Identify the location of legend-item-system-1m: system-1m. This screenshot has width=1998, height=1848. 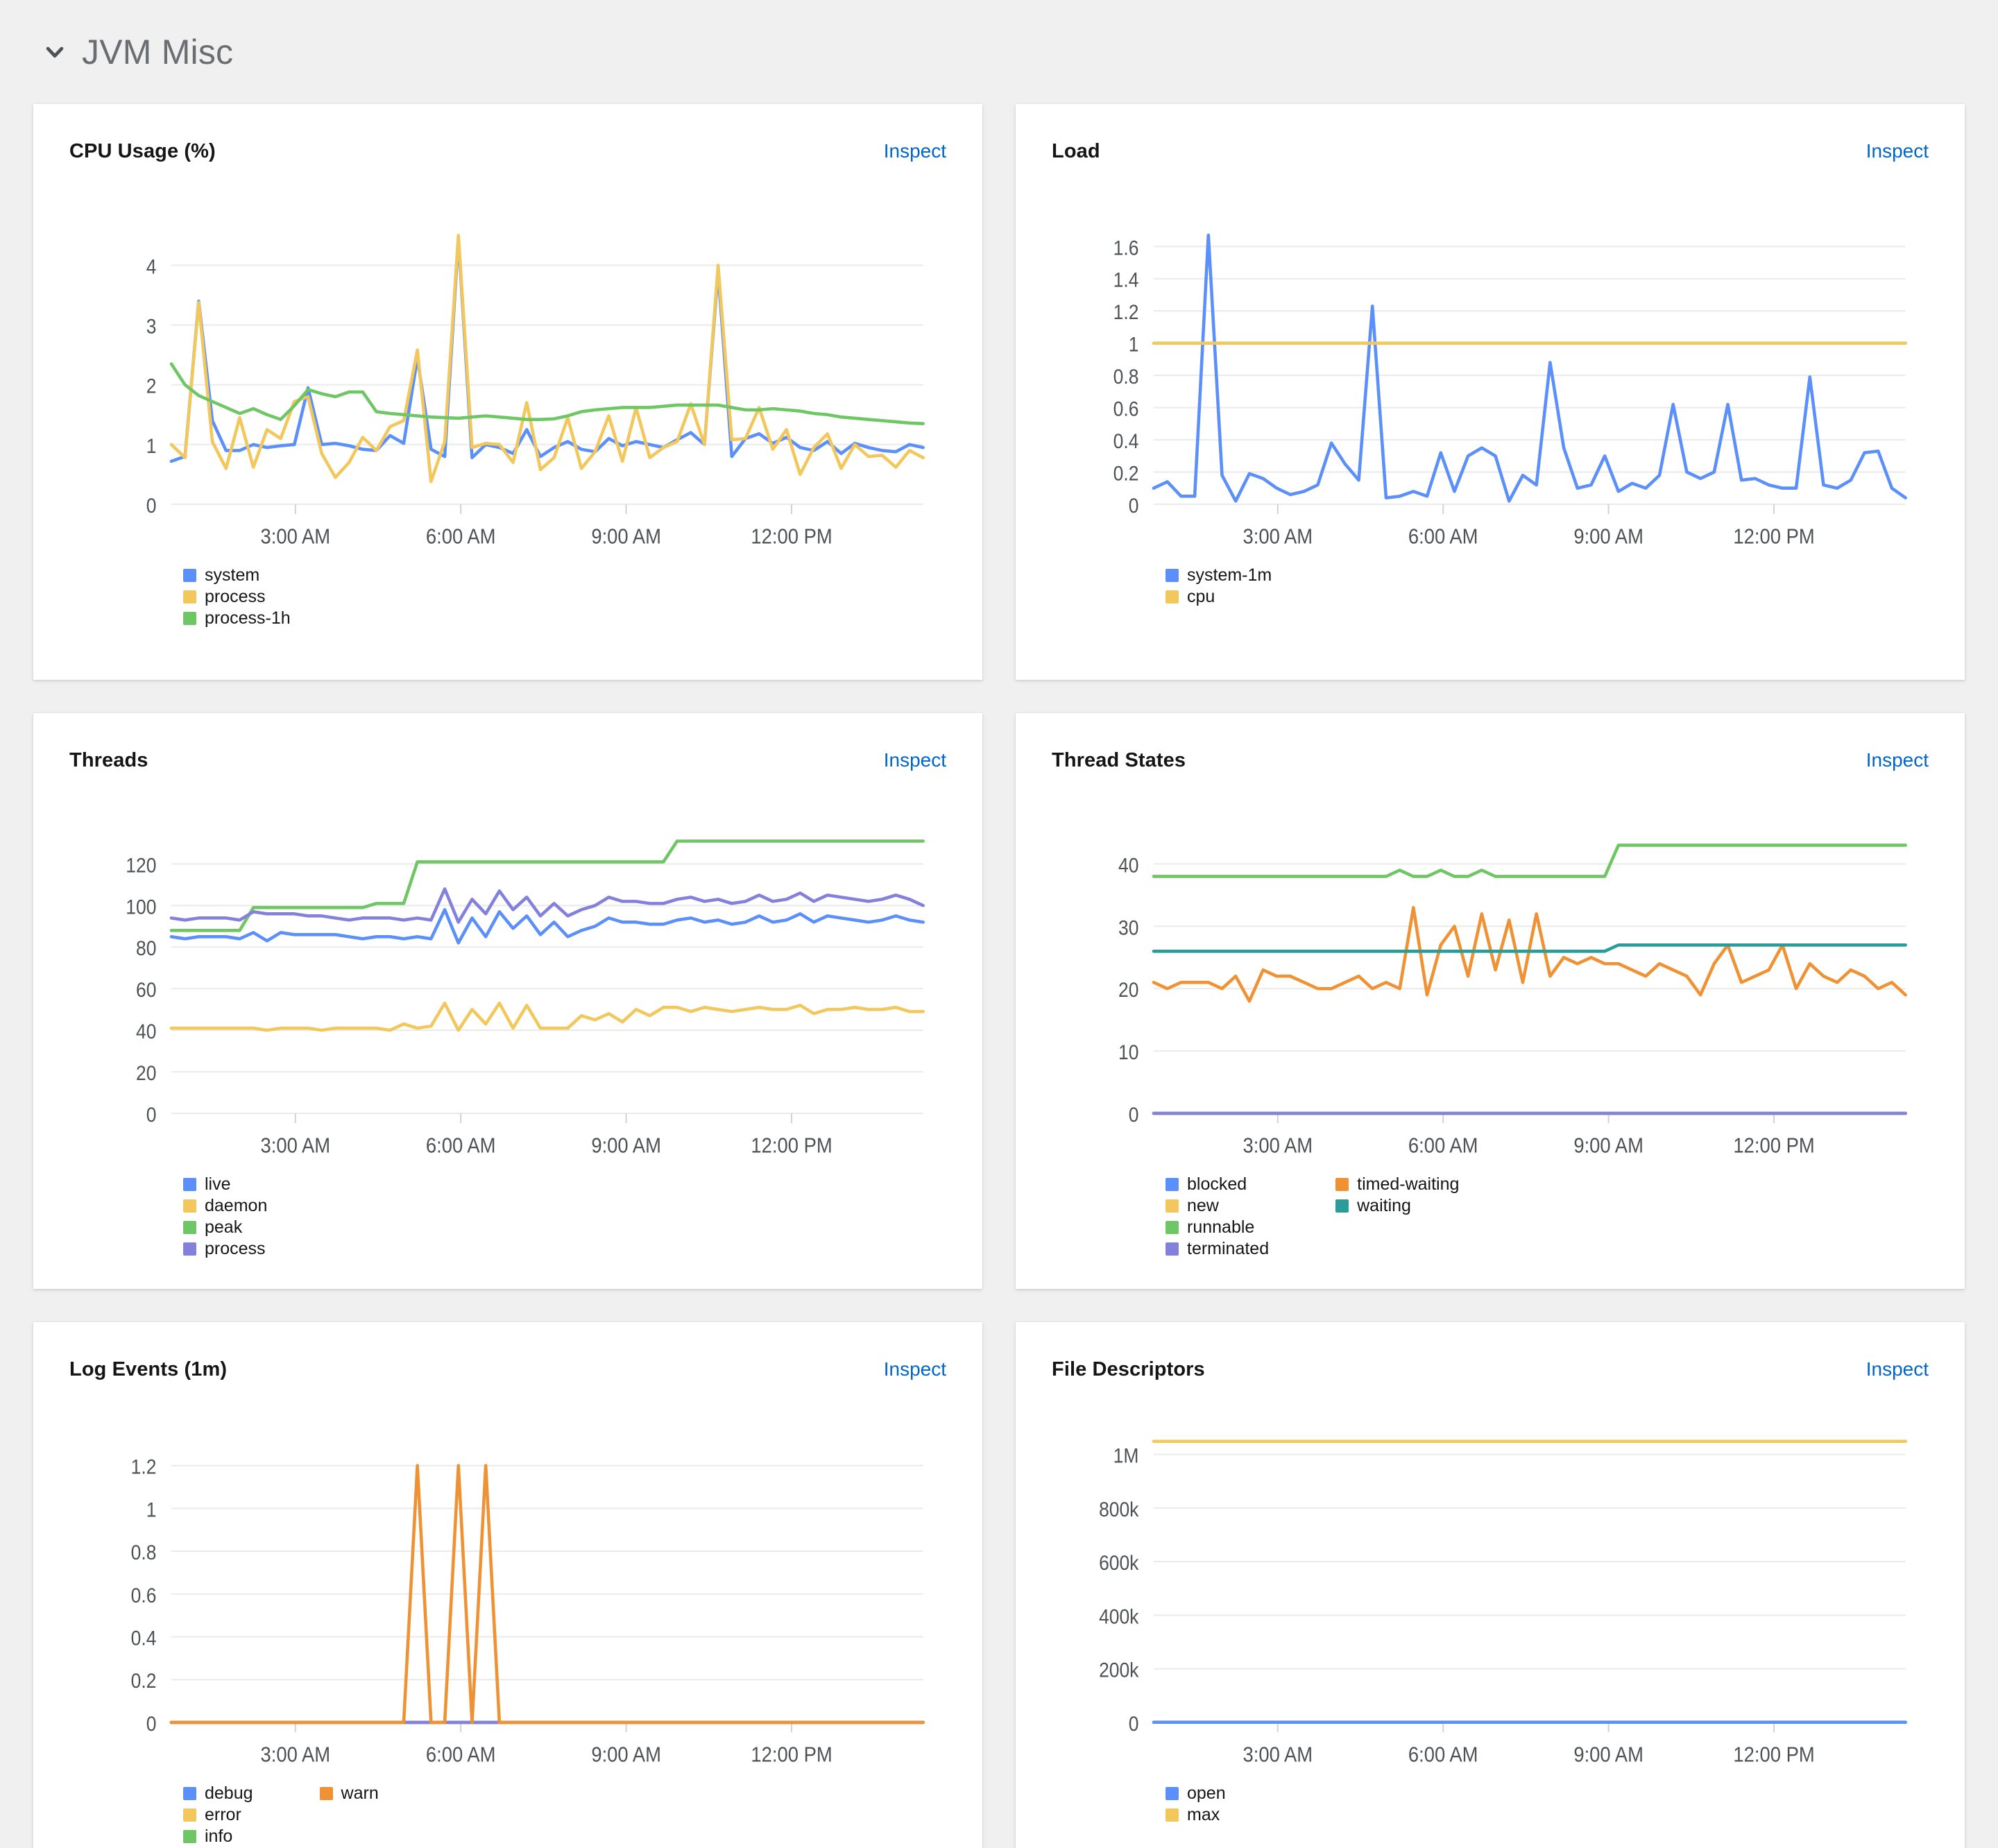
(1219, 575).